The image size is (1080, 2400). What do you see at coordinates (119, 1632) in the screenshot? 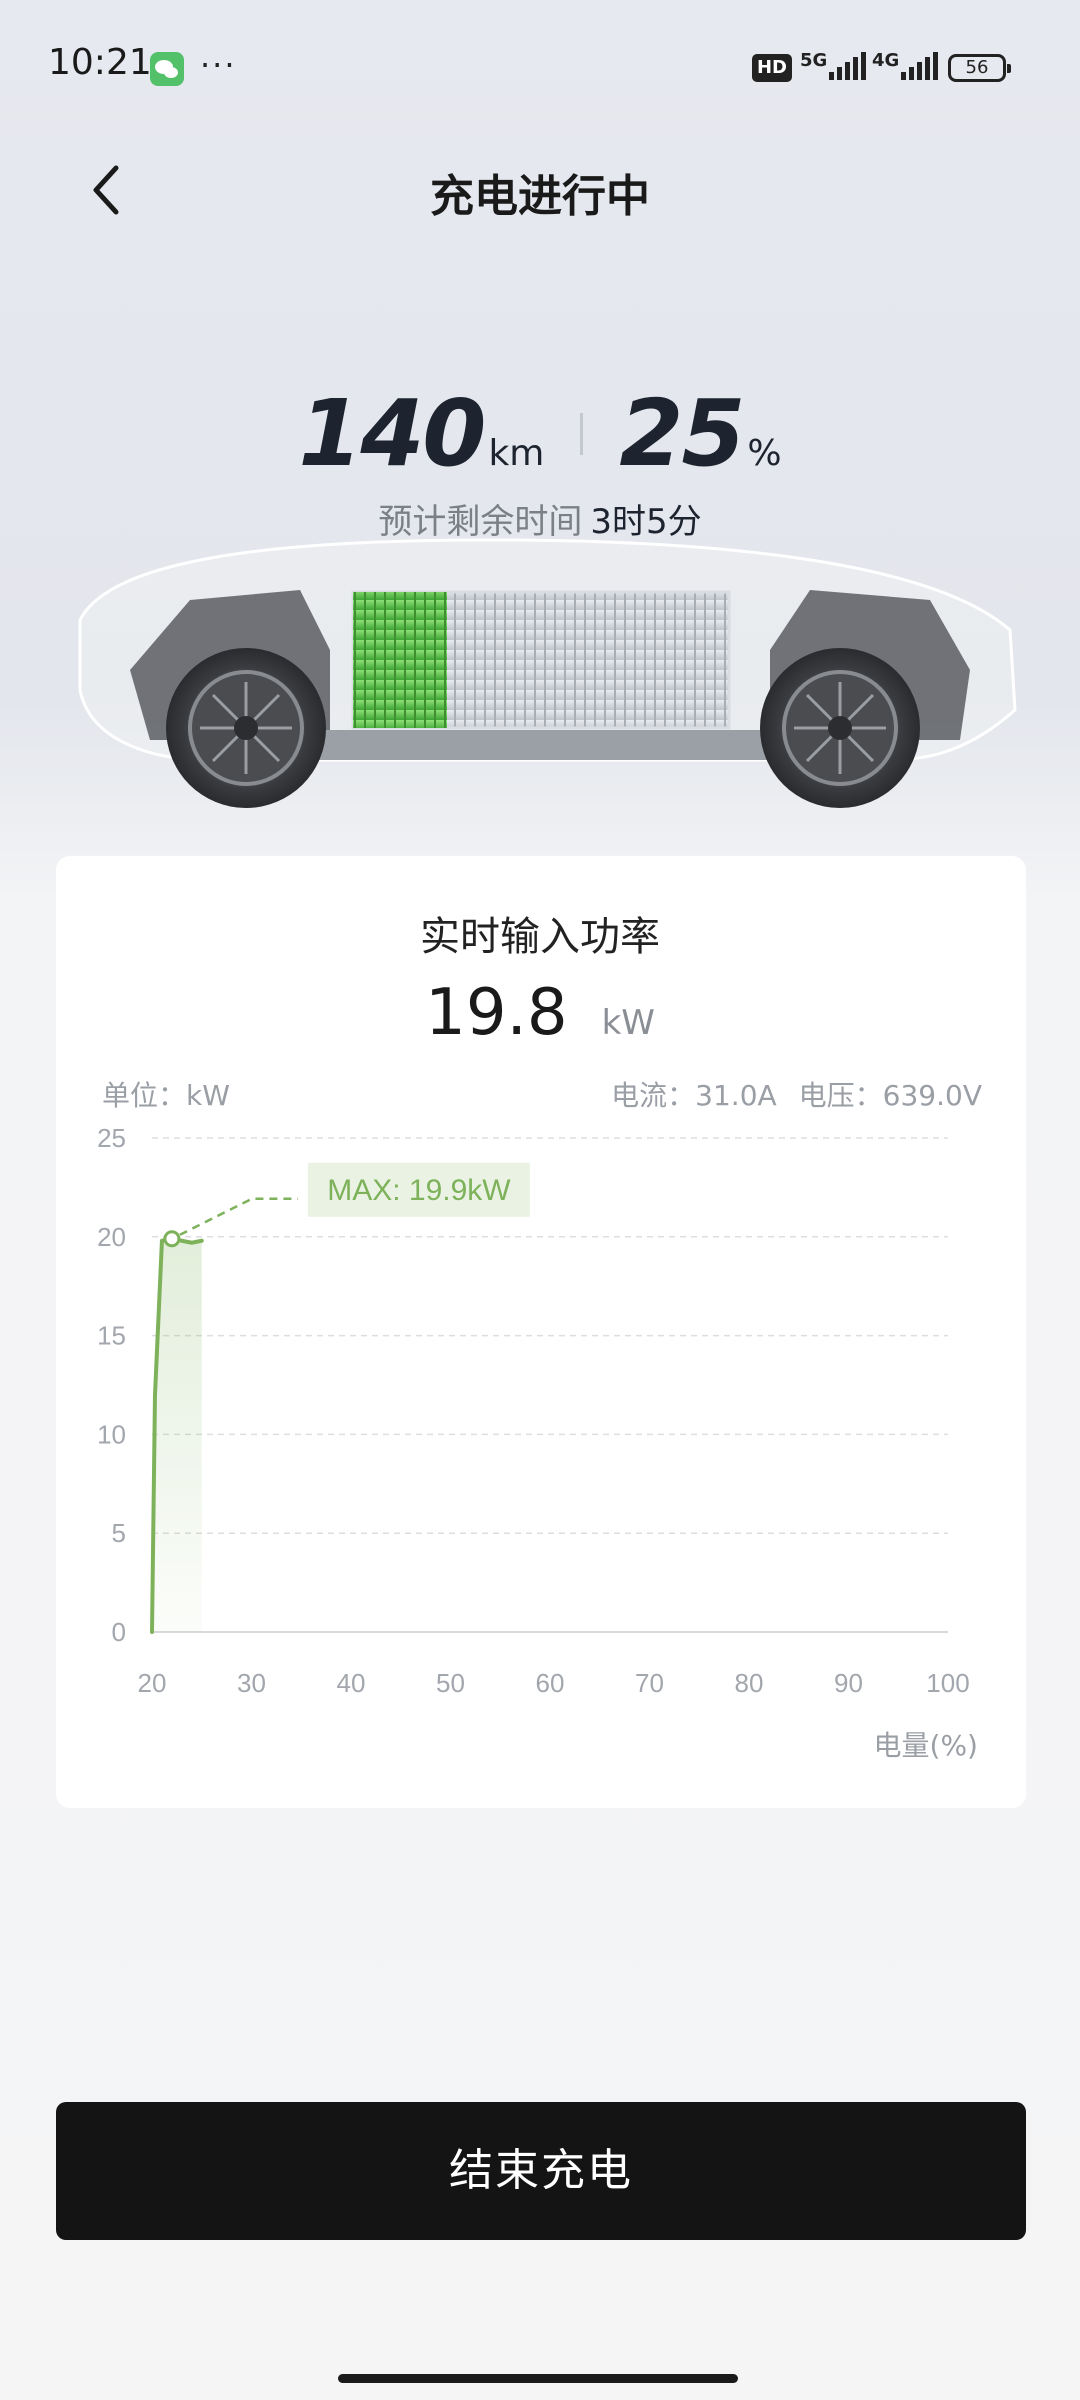
I see `y-tick-label: 0` at bounding box center [119, 1632].